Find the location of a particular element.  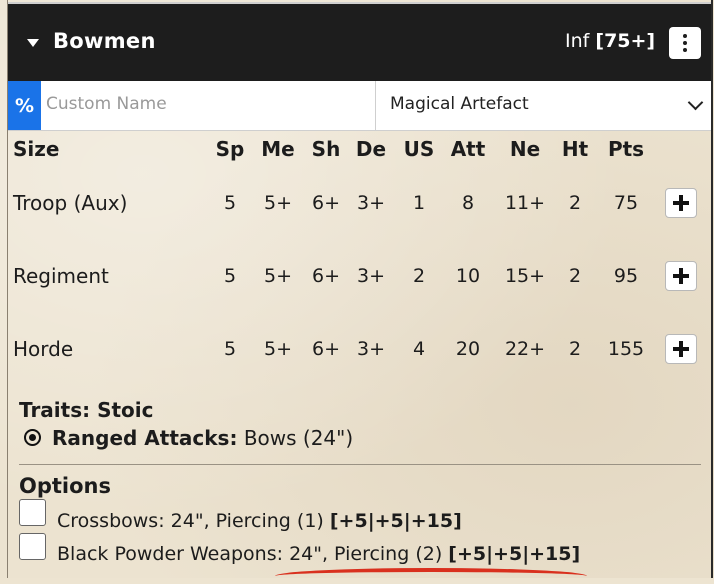

option-crossbows: Crossbows: 24", Piercing (1) [+5|+5|+15] is located at coordinates (259, 521).